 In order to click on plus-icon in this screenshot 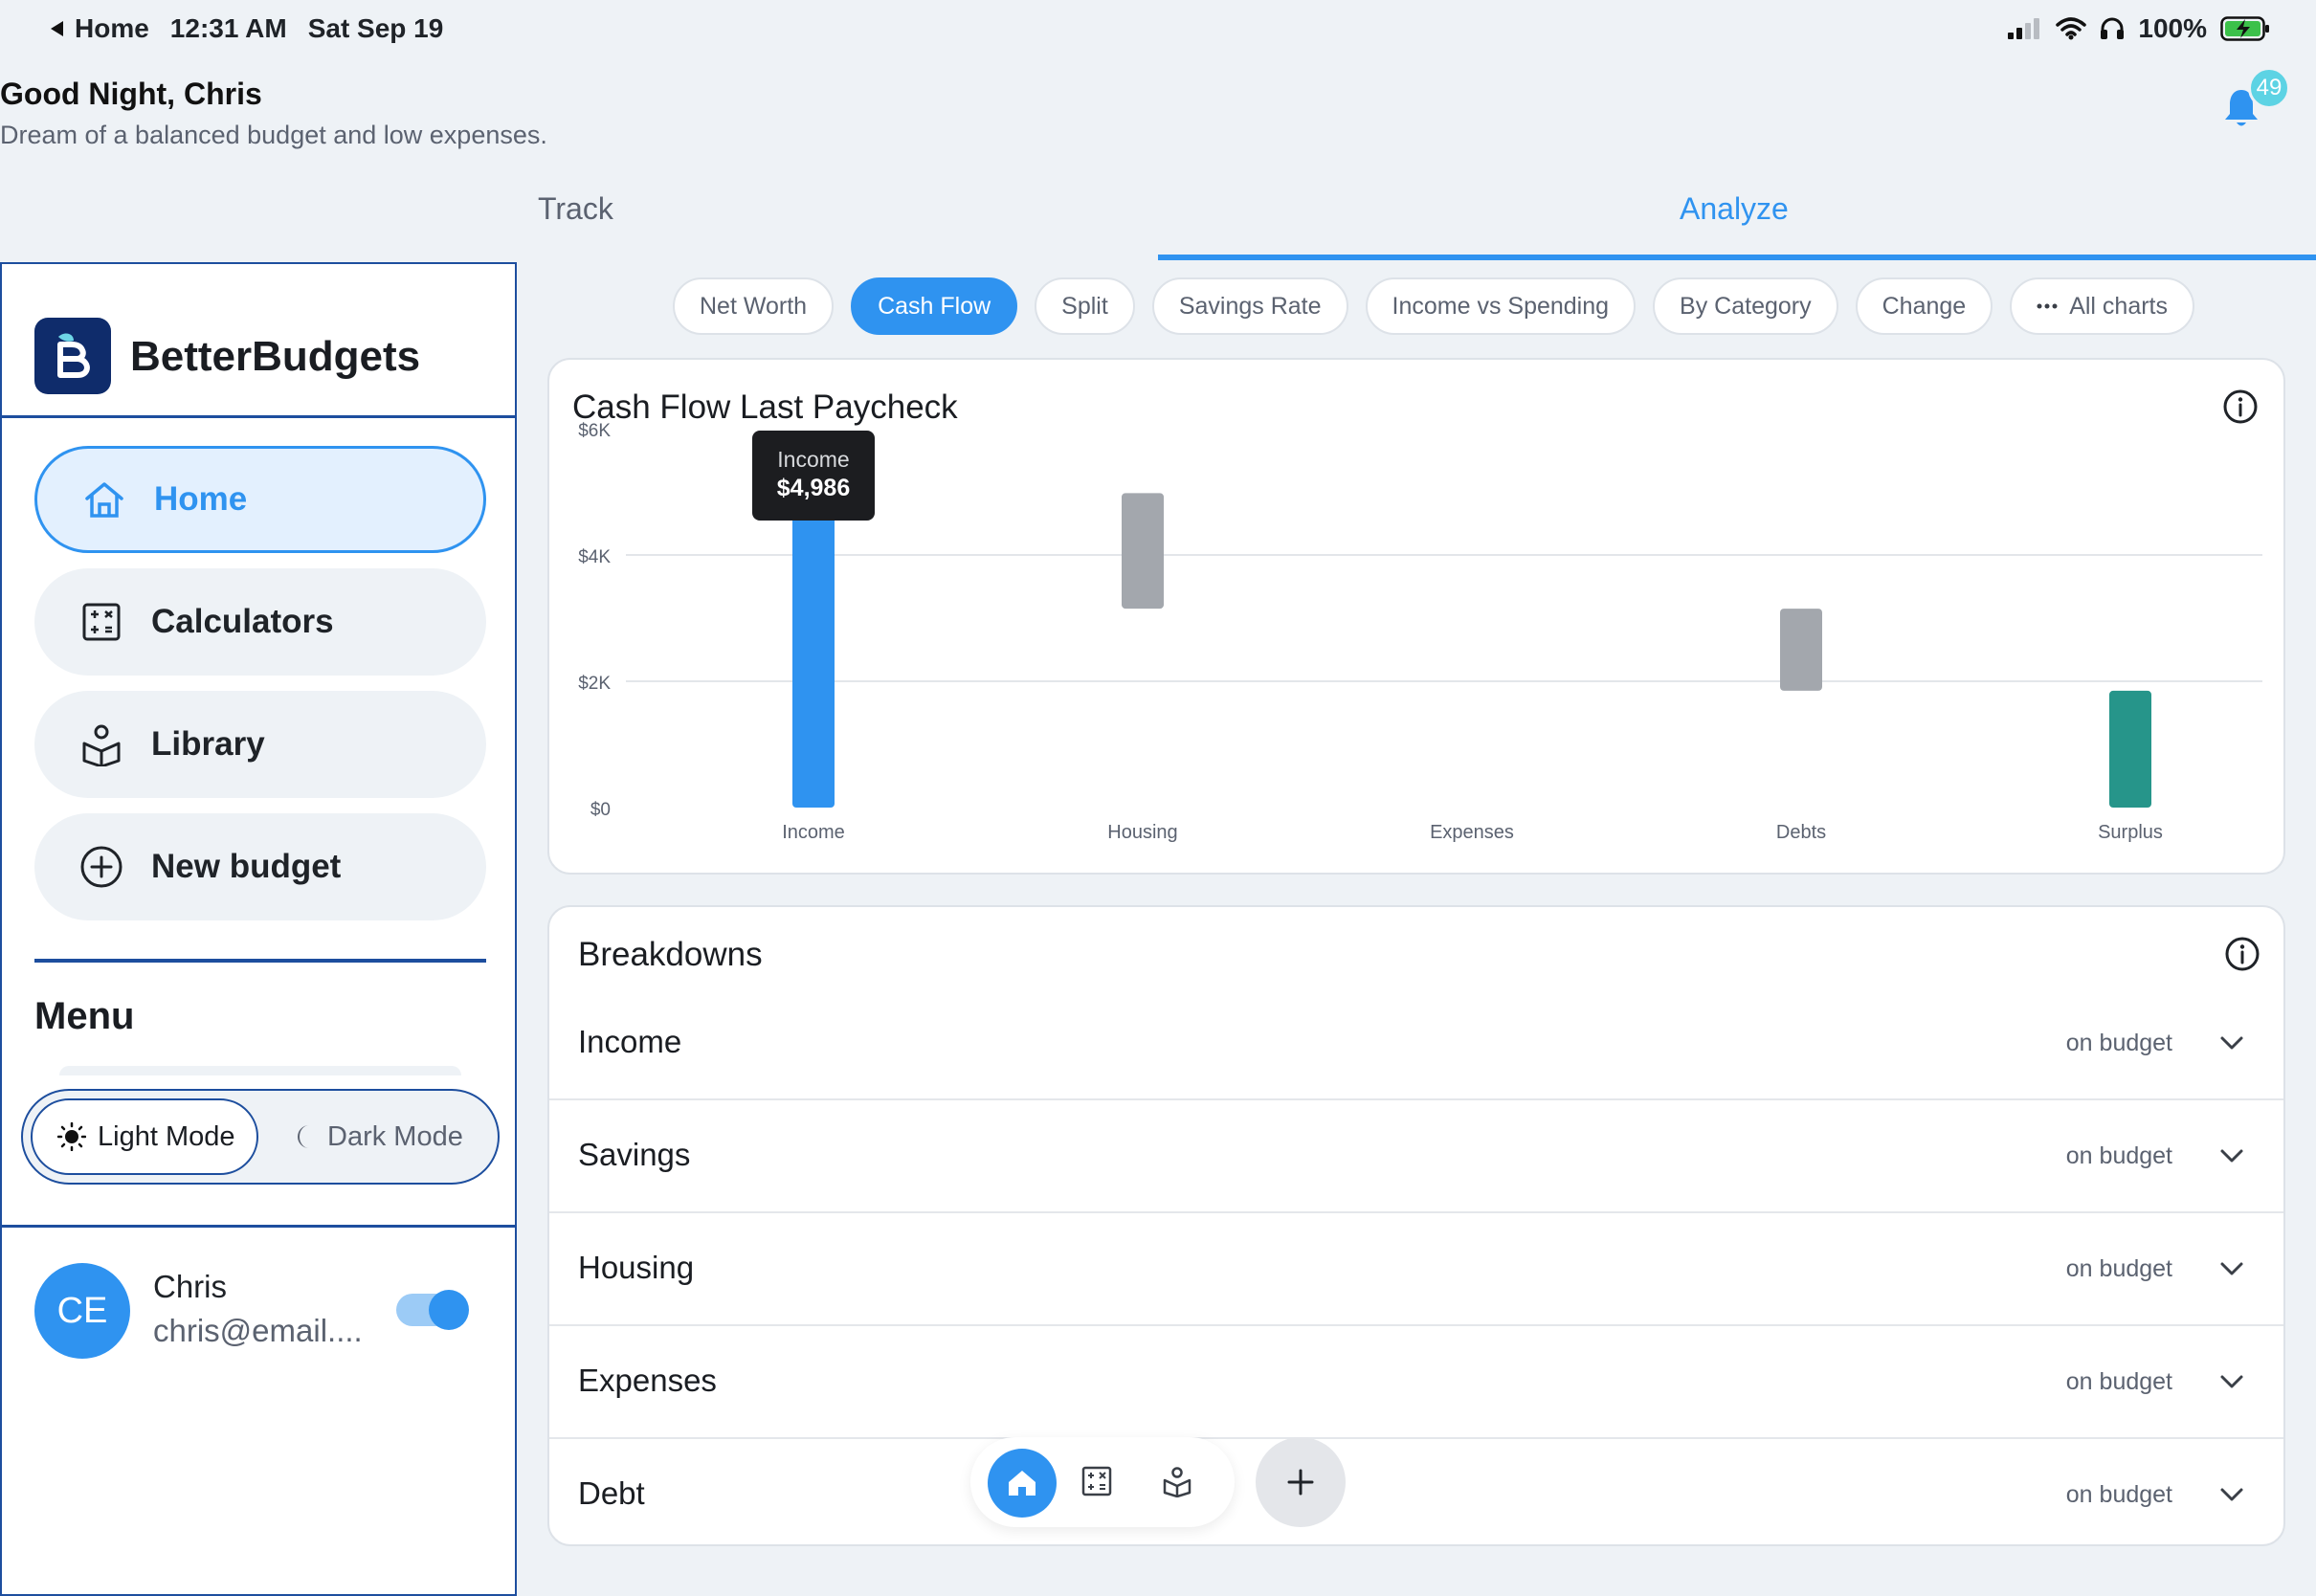, I will do `click(1301, 1483)`.